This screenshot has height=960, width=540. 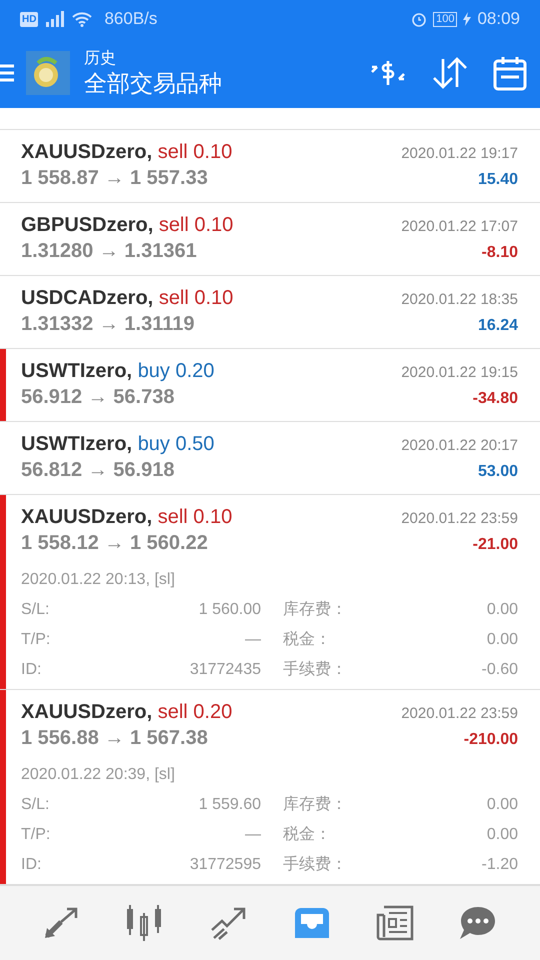 What do you see at coordinates (459, 373) in the screenshot?
I see `trade-time: 2020.01.22 19:15` at bounding box center [459, 373].